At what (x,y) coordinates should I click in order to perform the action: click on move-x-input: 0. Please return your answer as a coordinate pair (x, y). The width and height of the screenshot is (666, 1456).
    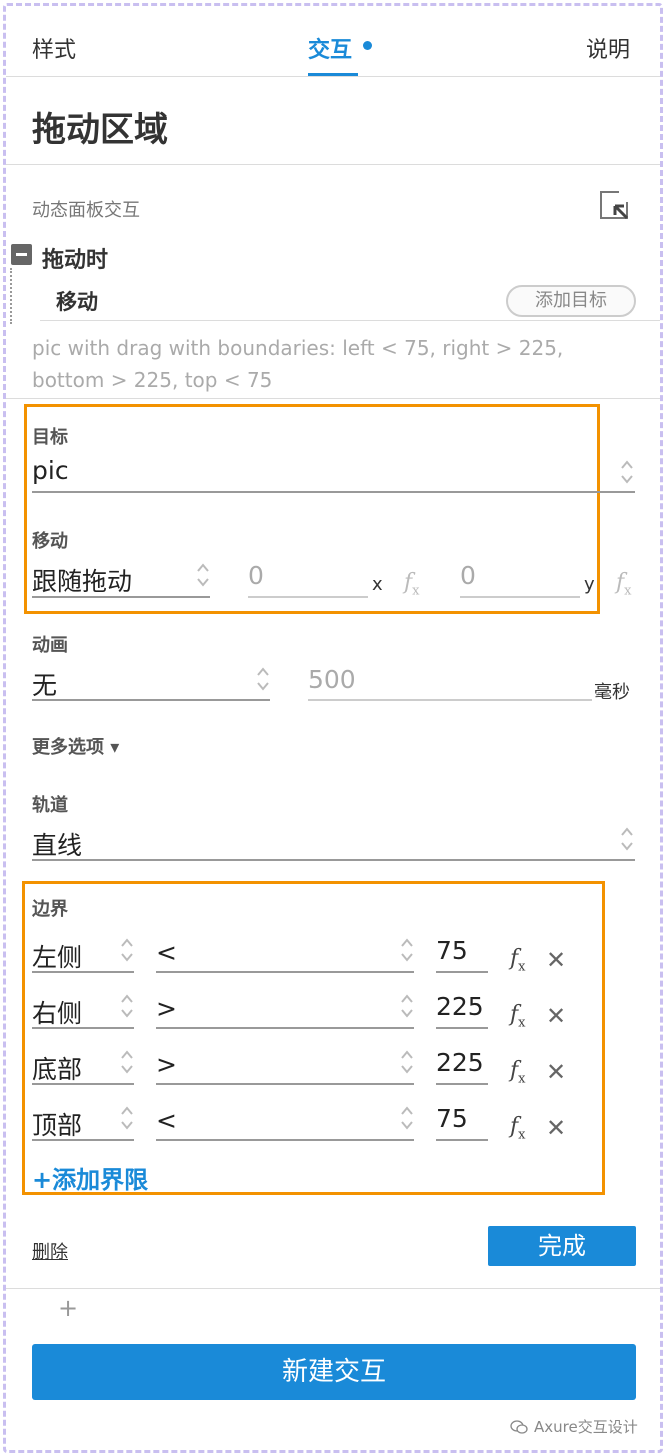
    Looking at the image, I should click on (256, 575).